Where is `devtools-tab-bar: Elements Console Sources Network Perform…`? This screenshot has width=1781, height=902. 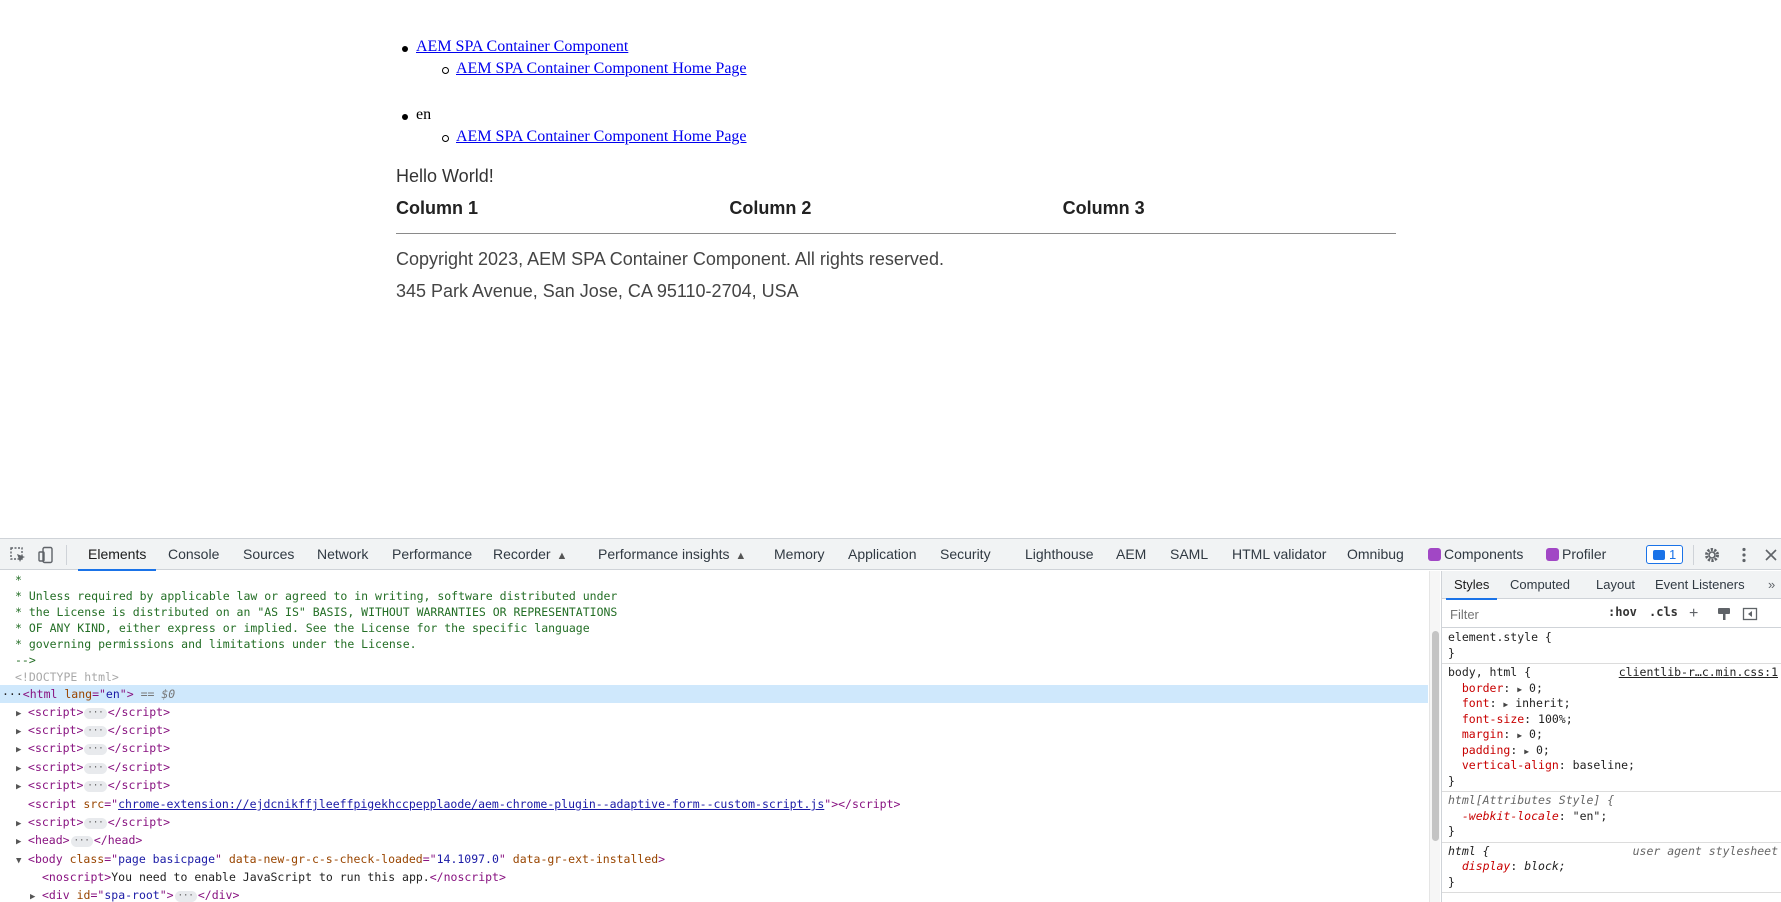
devtools-tab-bar: Elements Console Sources Network Perform… is located at coordinates (890, 555).